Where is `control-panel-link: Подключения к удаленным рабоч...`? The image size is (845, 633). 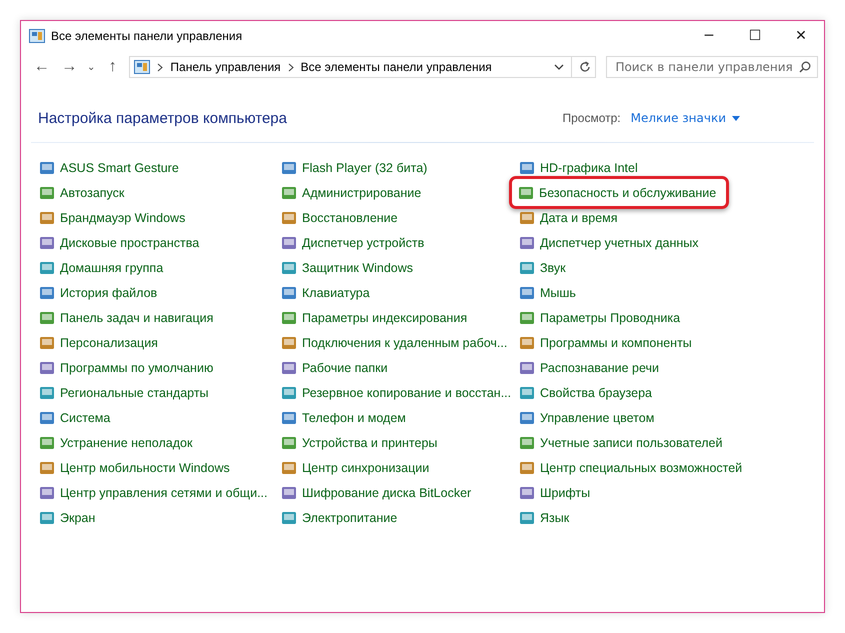 control-panel-link: Подключения к удаленным рабоч... is located at coordinates (394, 342).